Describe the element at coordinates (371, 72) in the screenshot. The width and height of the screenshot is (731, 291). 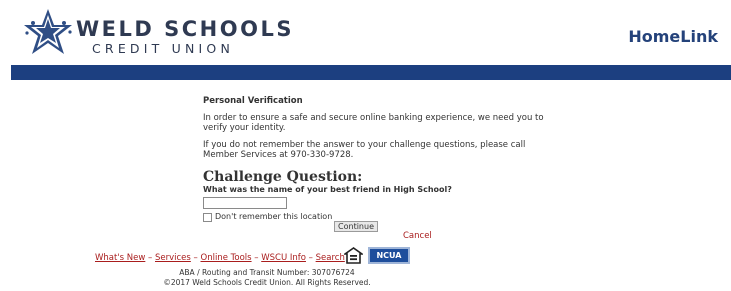
I see `header-band` at that location.